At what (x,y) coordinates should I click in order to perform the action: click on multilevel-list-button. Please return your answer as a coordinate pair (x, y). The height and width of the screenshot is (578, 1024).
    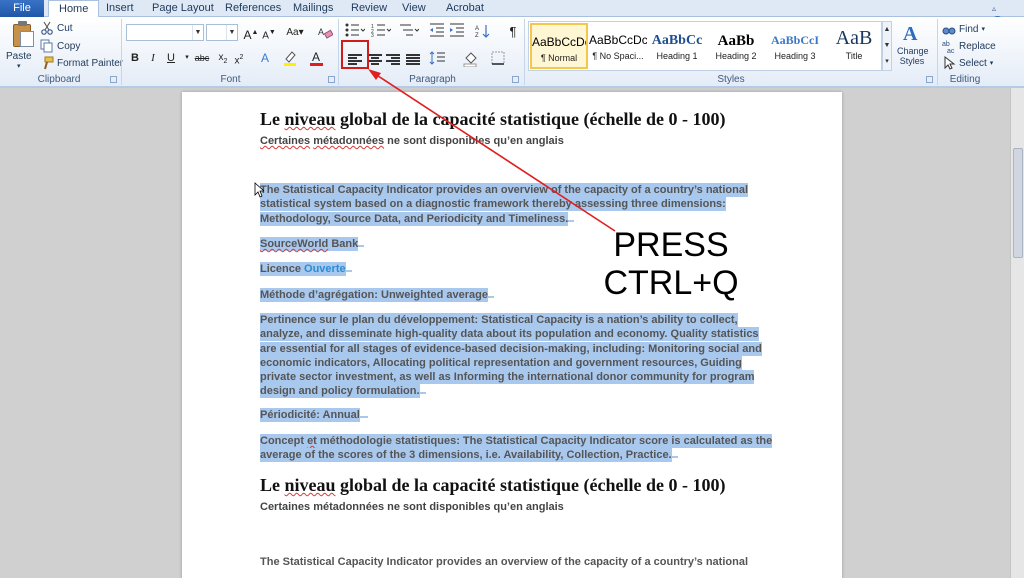
    Looking at the image, I should click on (409, 32).